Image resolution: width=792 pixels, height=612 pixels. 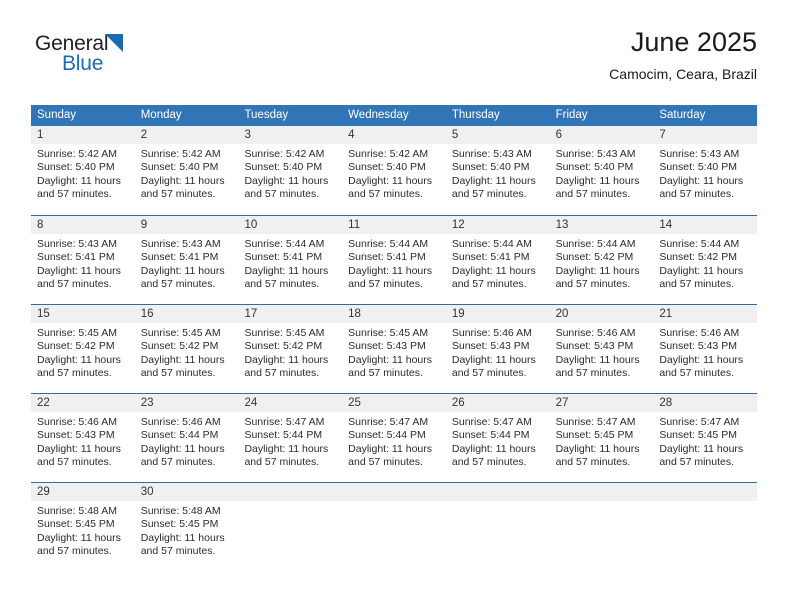 I want to click on day-number: 23, so click(x=186, y=403).